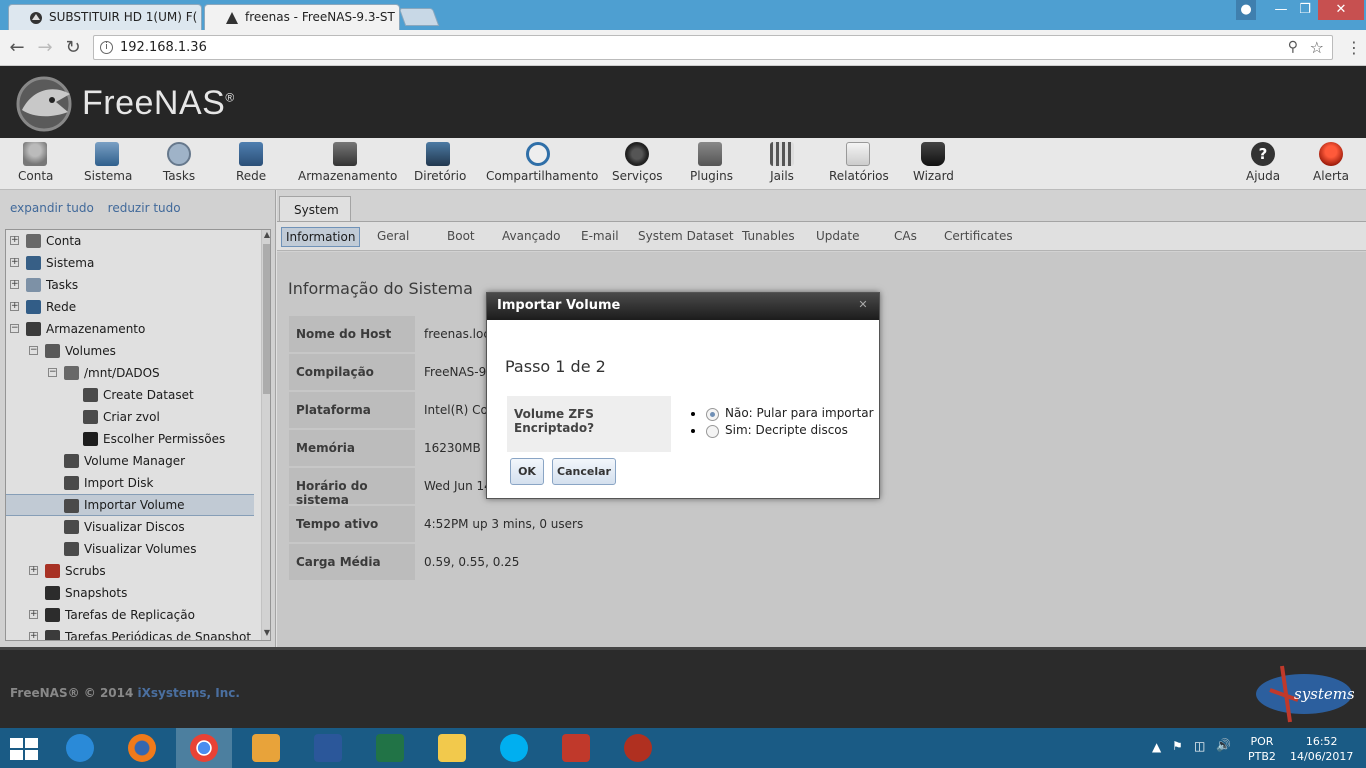  I want to click on brand-text: FreeNAS, so click(154, 103).